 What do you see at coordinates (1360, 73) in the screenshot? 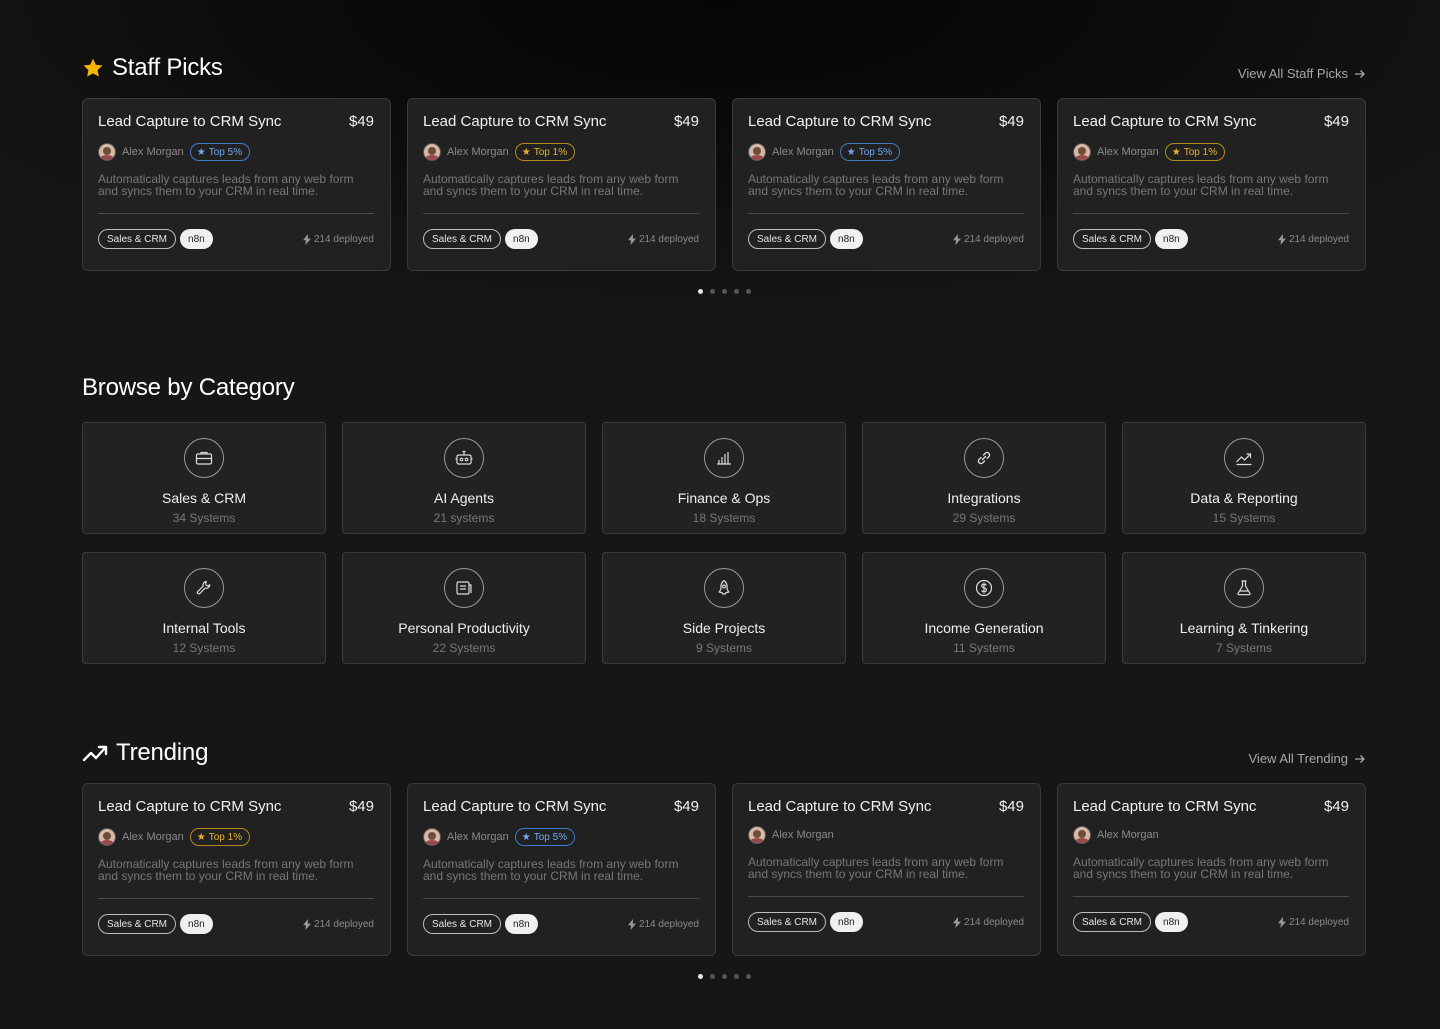
I see `arrow-right-icon` at bounding box center [1360, 73].